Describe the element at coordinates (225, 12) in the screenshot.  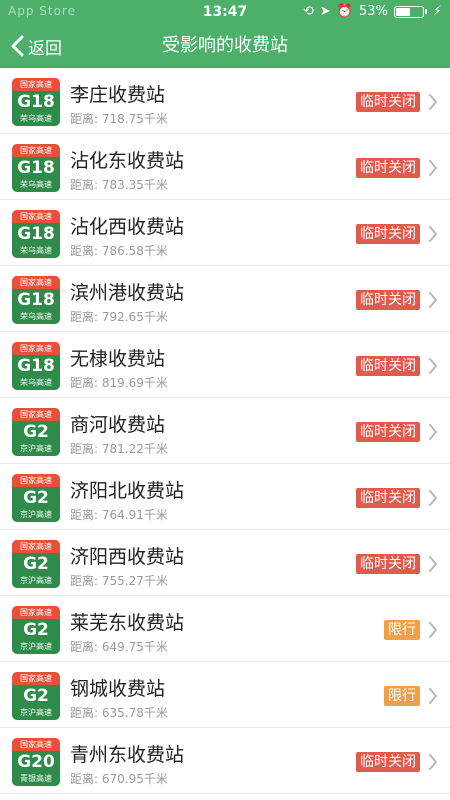
I see `status-bar: App Store 13:47 ⟲ ➤ ⏰ 53% ⚡` at that location.